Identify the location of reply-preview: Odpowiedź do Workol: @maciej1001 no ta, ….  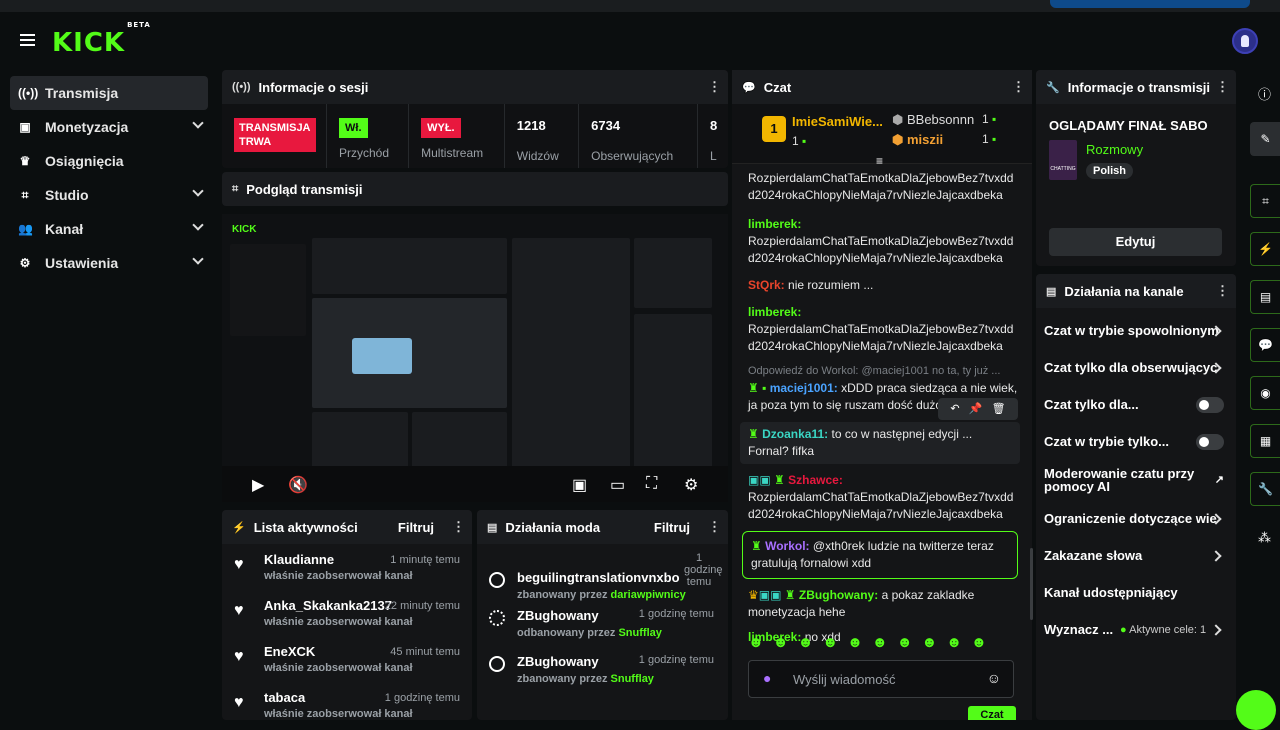
(874, 371).